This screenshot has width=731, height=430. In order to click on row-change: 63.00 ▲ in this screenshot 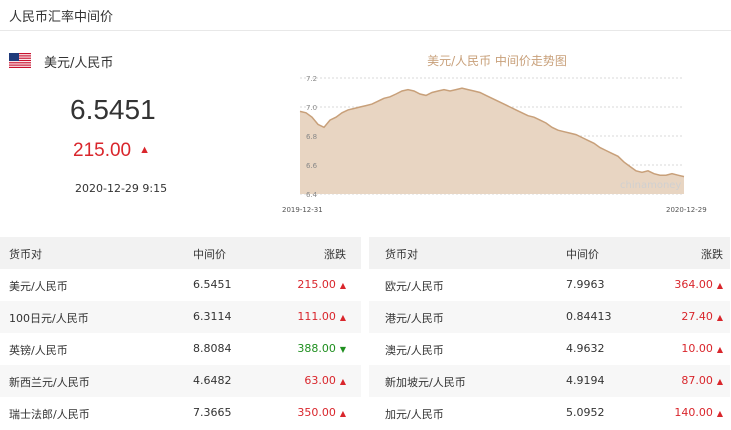, I will do `click(325, 380)`.